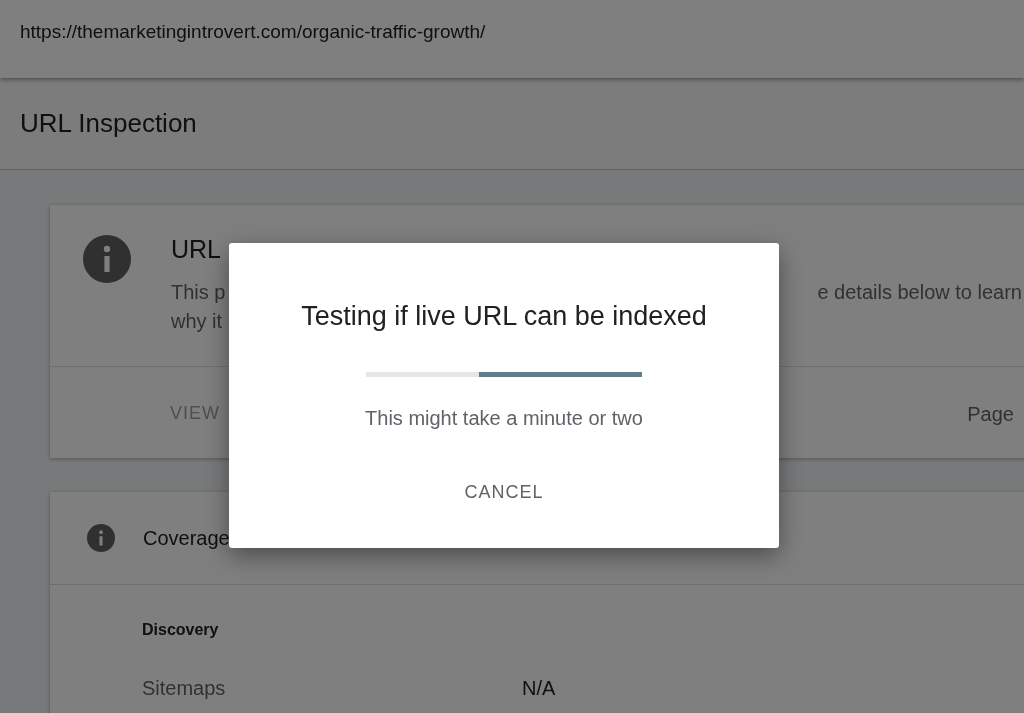 Image resolution: width=1024 pixels, height=713 pixels. Describe the element at coordinates (181, 630) in the screenshot. I see `section-title: Discovery` at that location.